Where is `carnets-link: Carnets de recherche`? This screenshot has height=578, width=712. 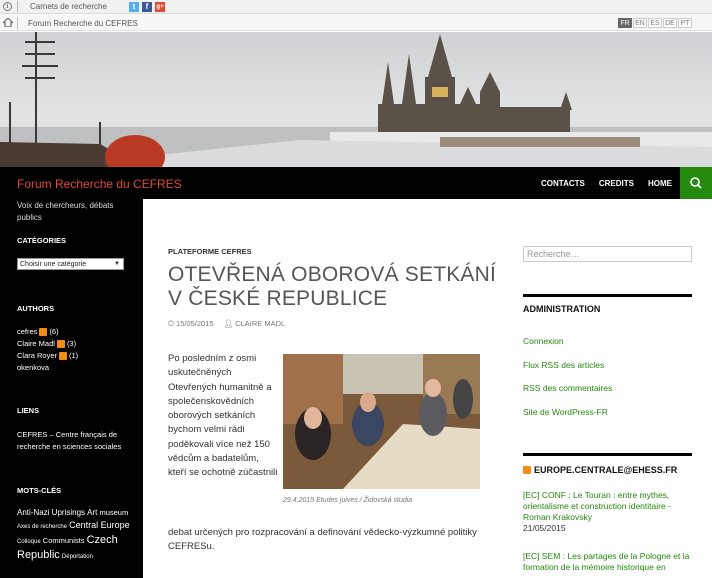
carnets-link: Carnets de recherche is located at coordinates (68, 6).